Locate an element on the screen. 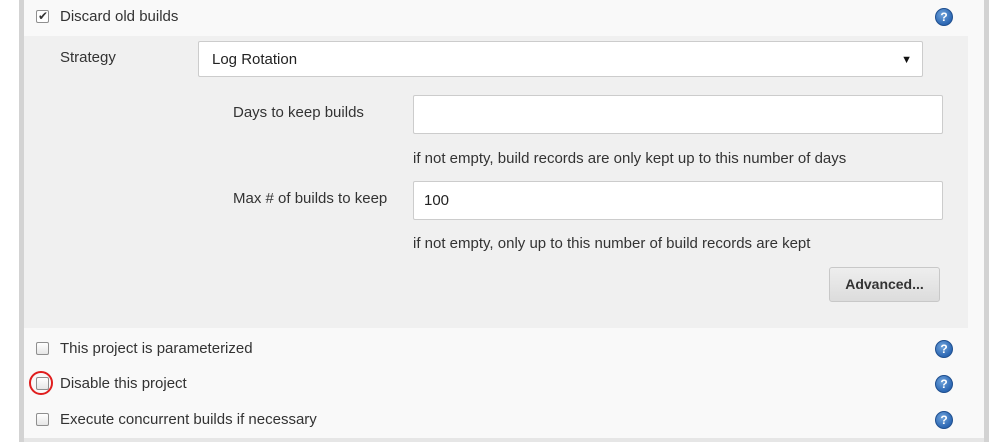 This screenshot has height=442, width=992. panel-bottom-edge is located at coordinates (504, 440).